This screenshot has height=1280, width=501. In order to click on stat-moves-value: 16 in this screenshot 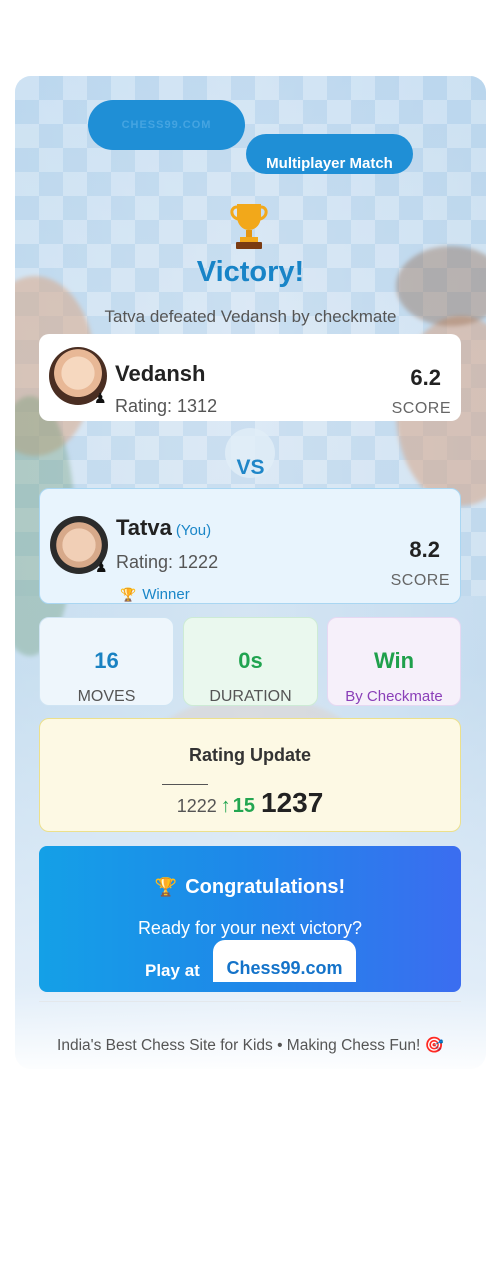, I will do `click(106, 660)`.